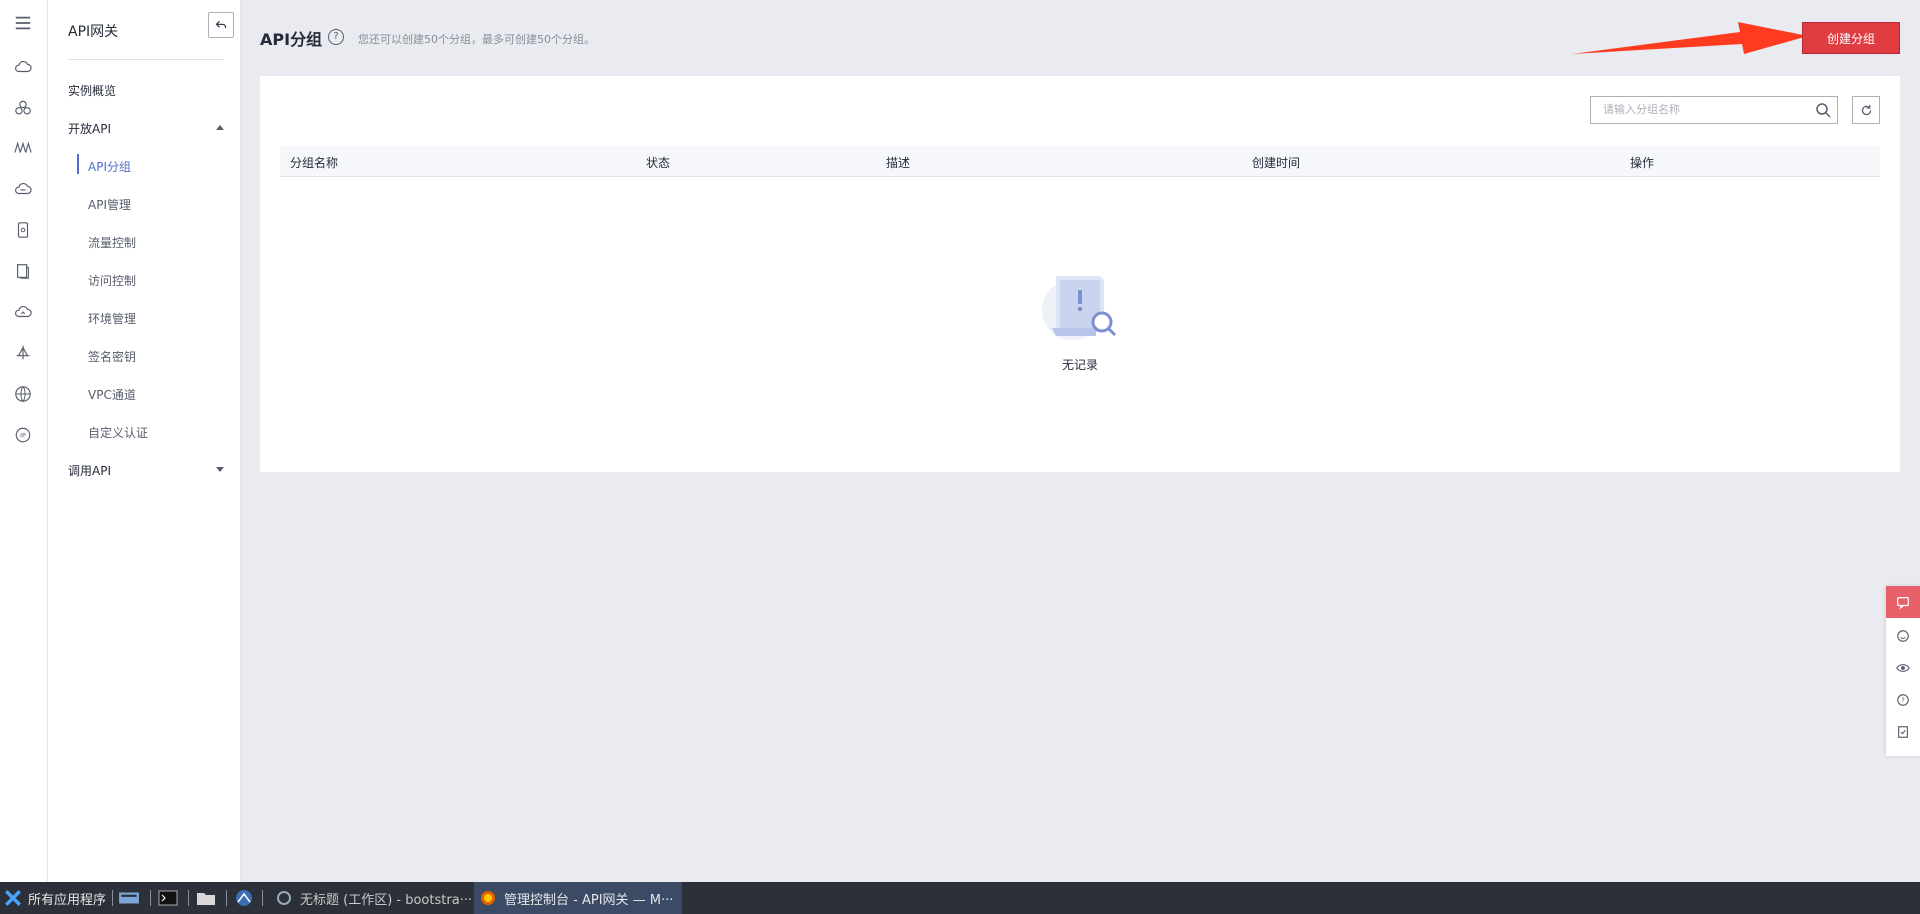 This screenshot has width=1920, height=914. What do you see at coordinates (1903, 668) in the screenshot?
I see `eye-icon` at bounding box center [1903, 668].